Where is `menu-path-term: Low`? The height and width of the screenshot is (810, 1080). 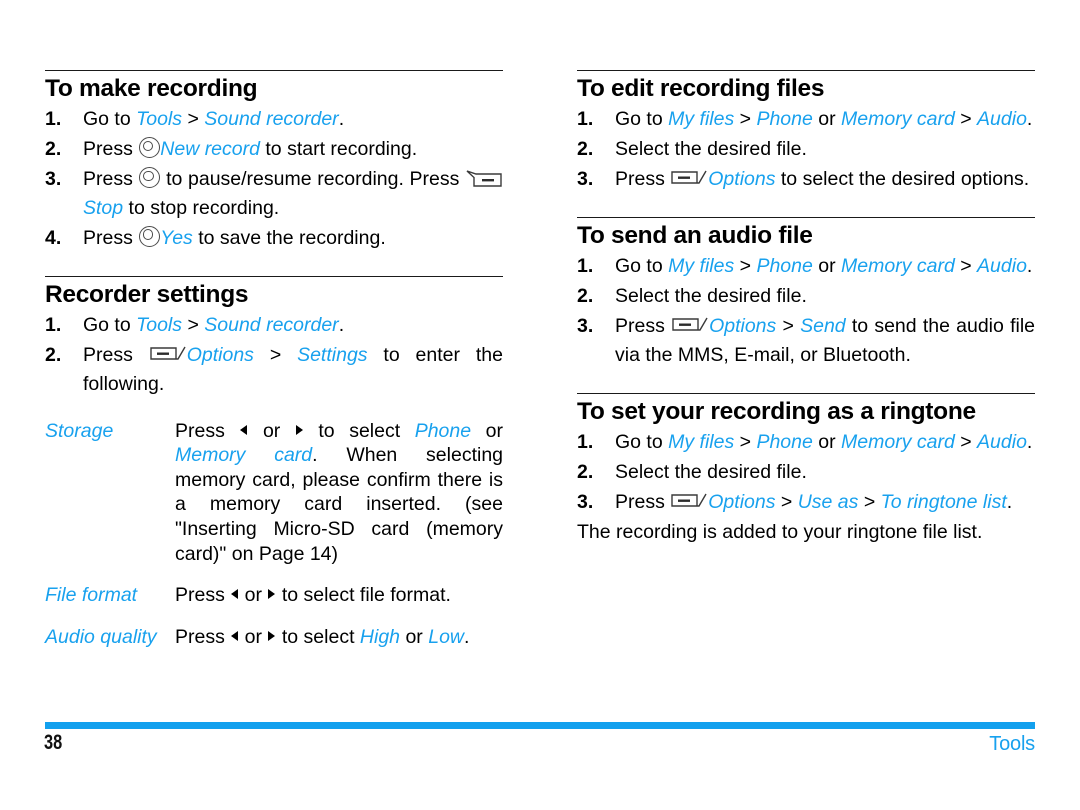
menu-path-term: Low is located at coordinates (446, 637).